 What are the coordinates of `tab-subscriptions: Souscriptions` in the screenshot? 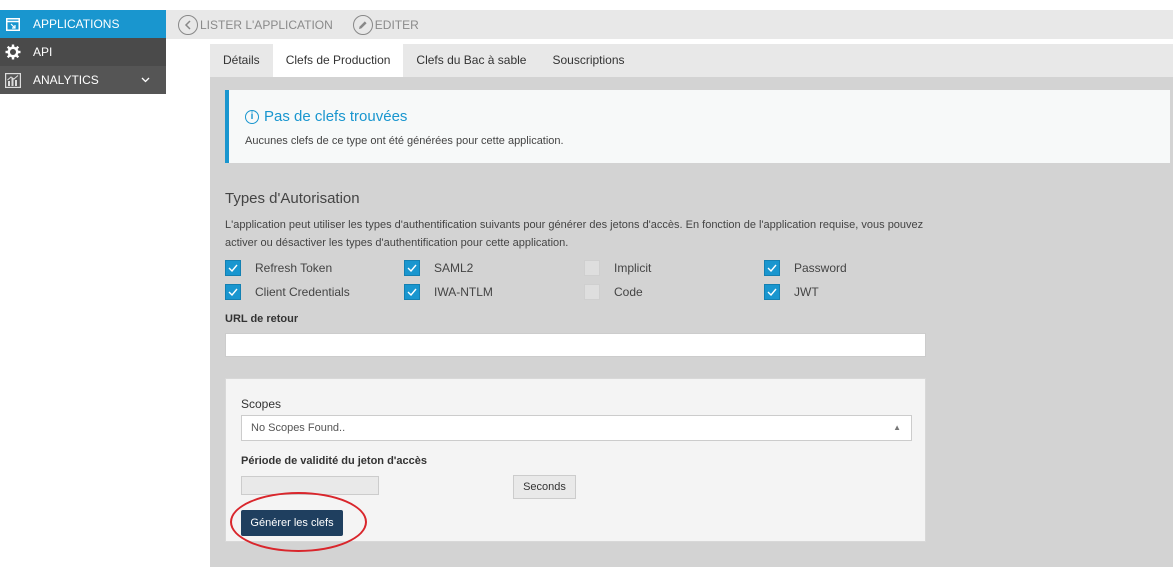 It's located at (588, 60).